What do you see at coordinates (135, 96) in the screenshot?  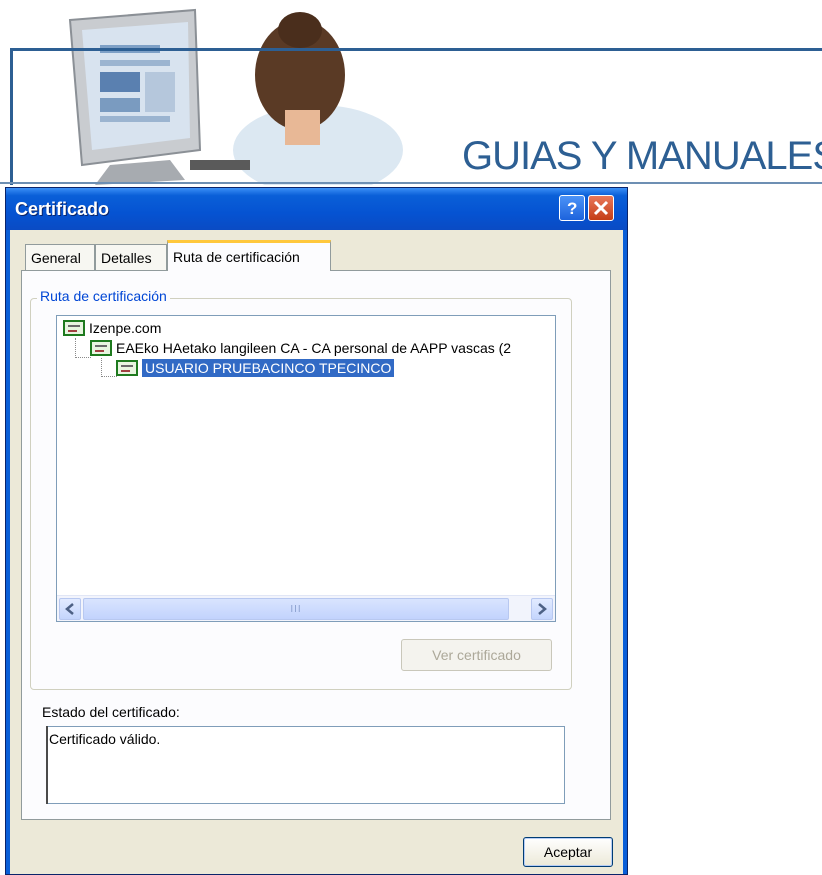 I see `monitor-illustration` at bounding box center [135, 96].